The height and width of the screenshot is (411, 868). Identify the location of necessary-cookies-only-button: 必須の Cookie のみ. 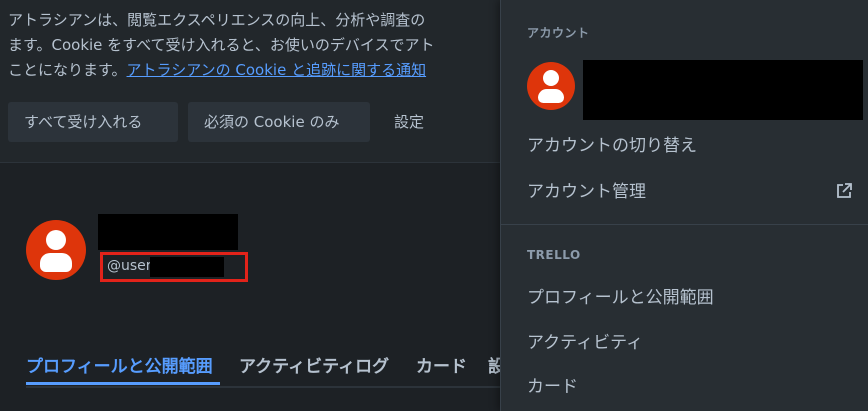
(279, 122).